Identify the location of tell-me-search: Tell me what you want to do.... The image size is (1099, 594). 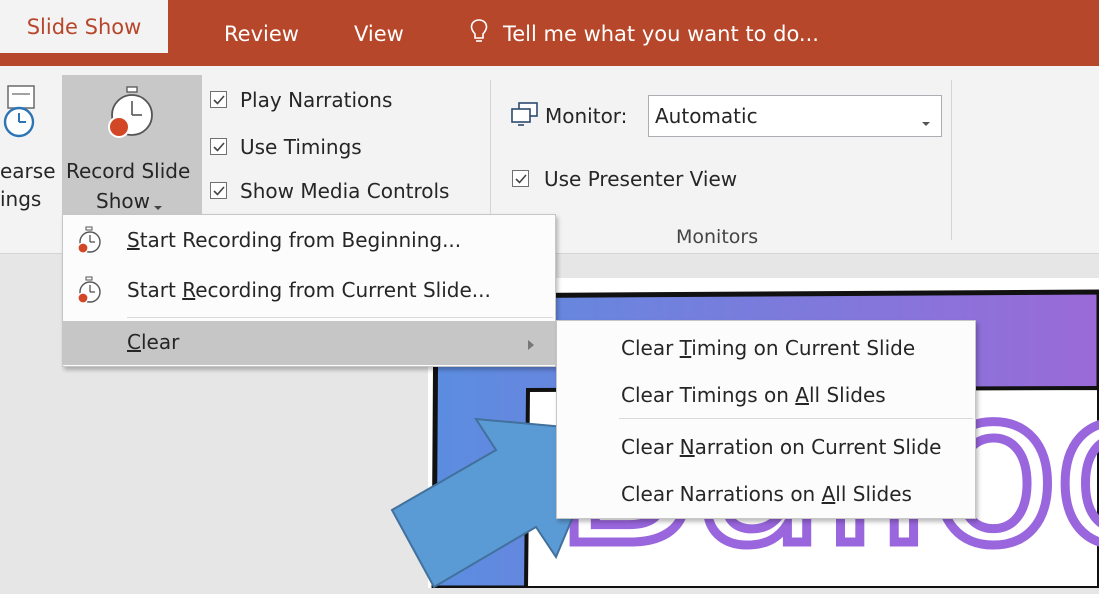
(661, 34).